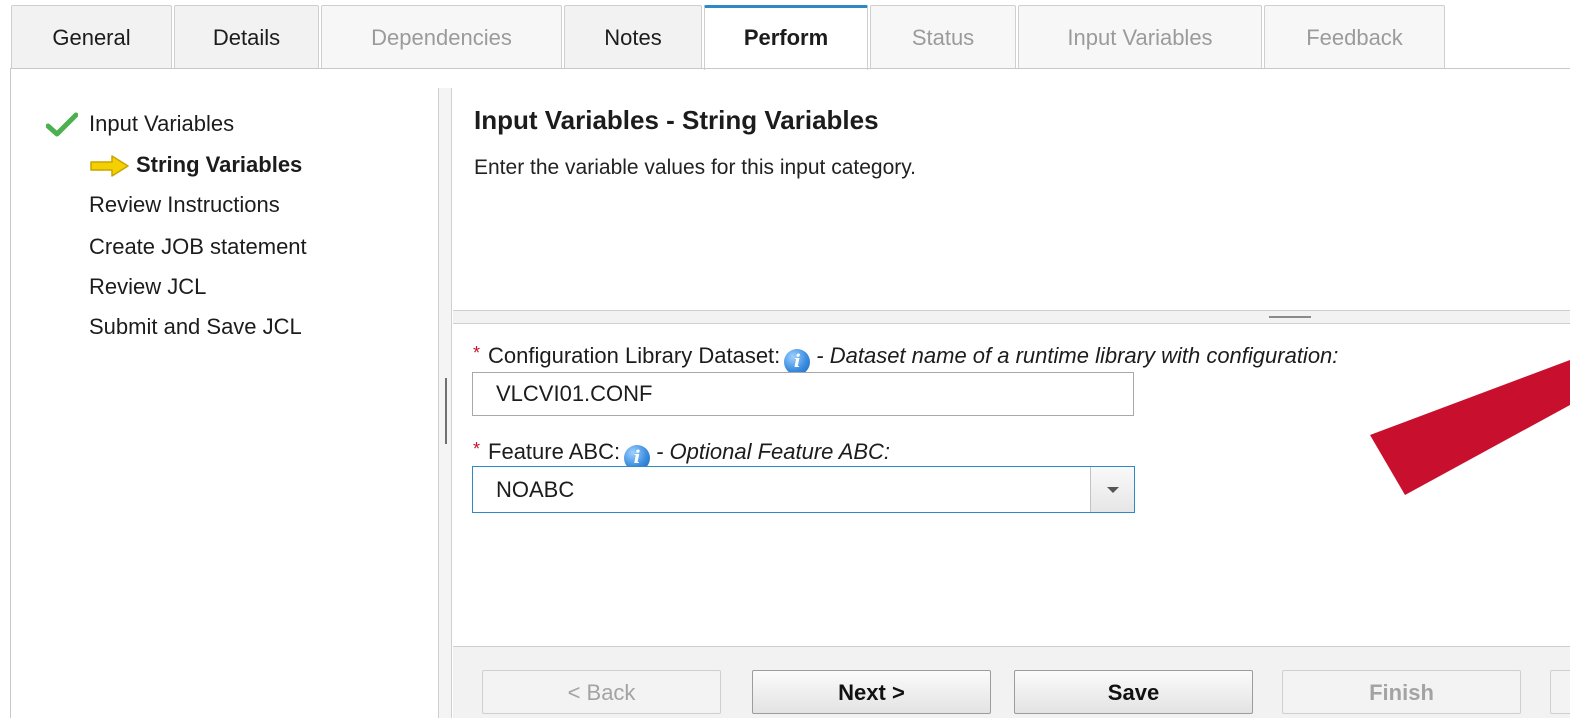  What do you see at coordinates (109, 166) in the screenshot?
I see `arrow-right-icon` at bounding box center [109, 166].